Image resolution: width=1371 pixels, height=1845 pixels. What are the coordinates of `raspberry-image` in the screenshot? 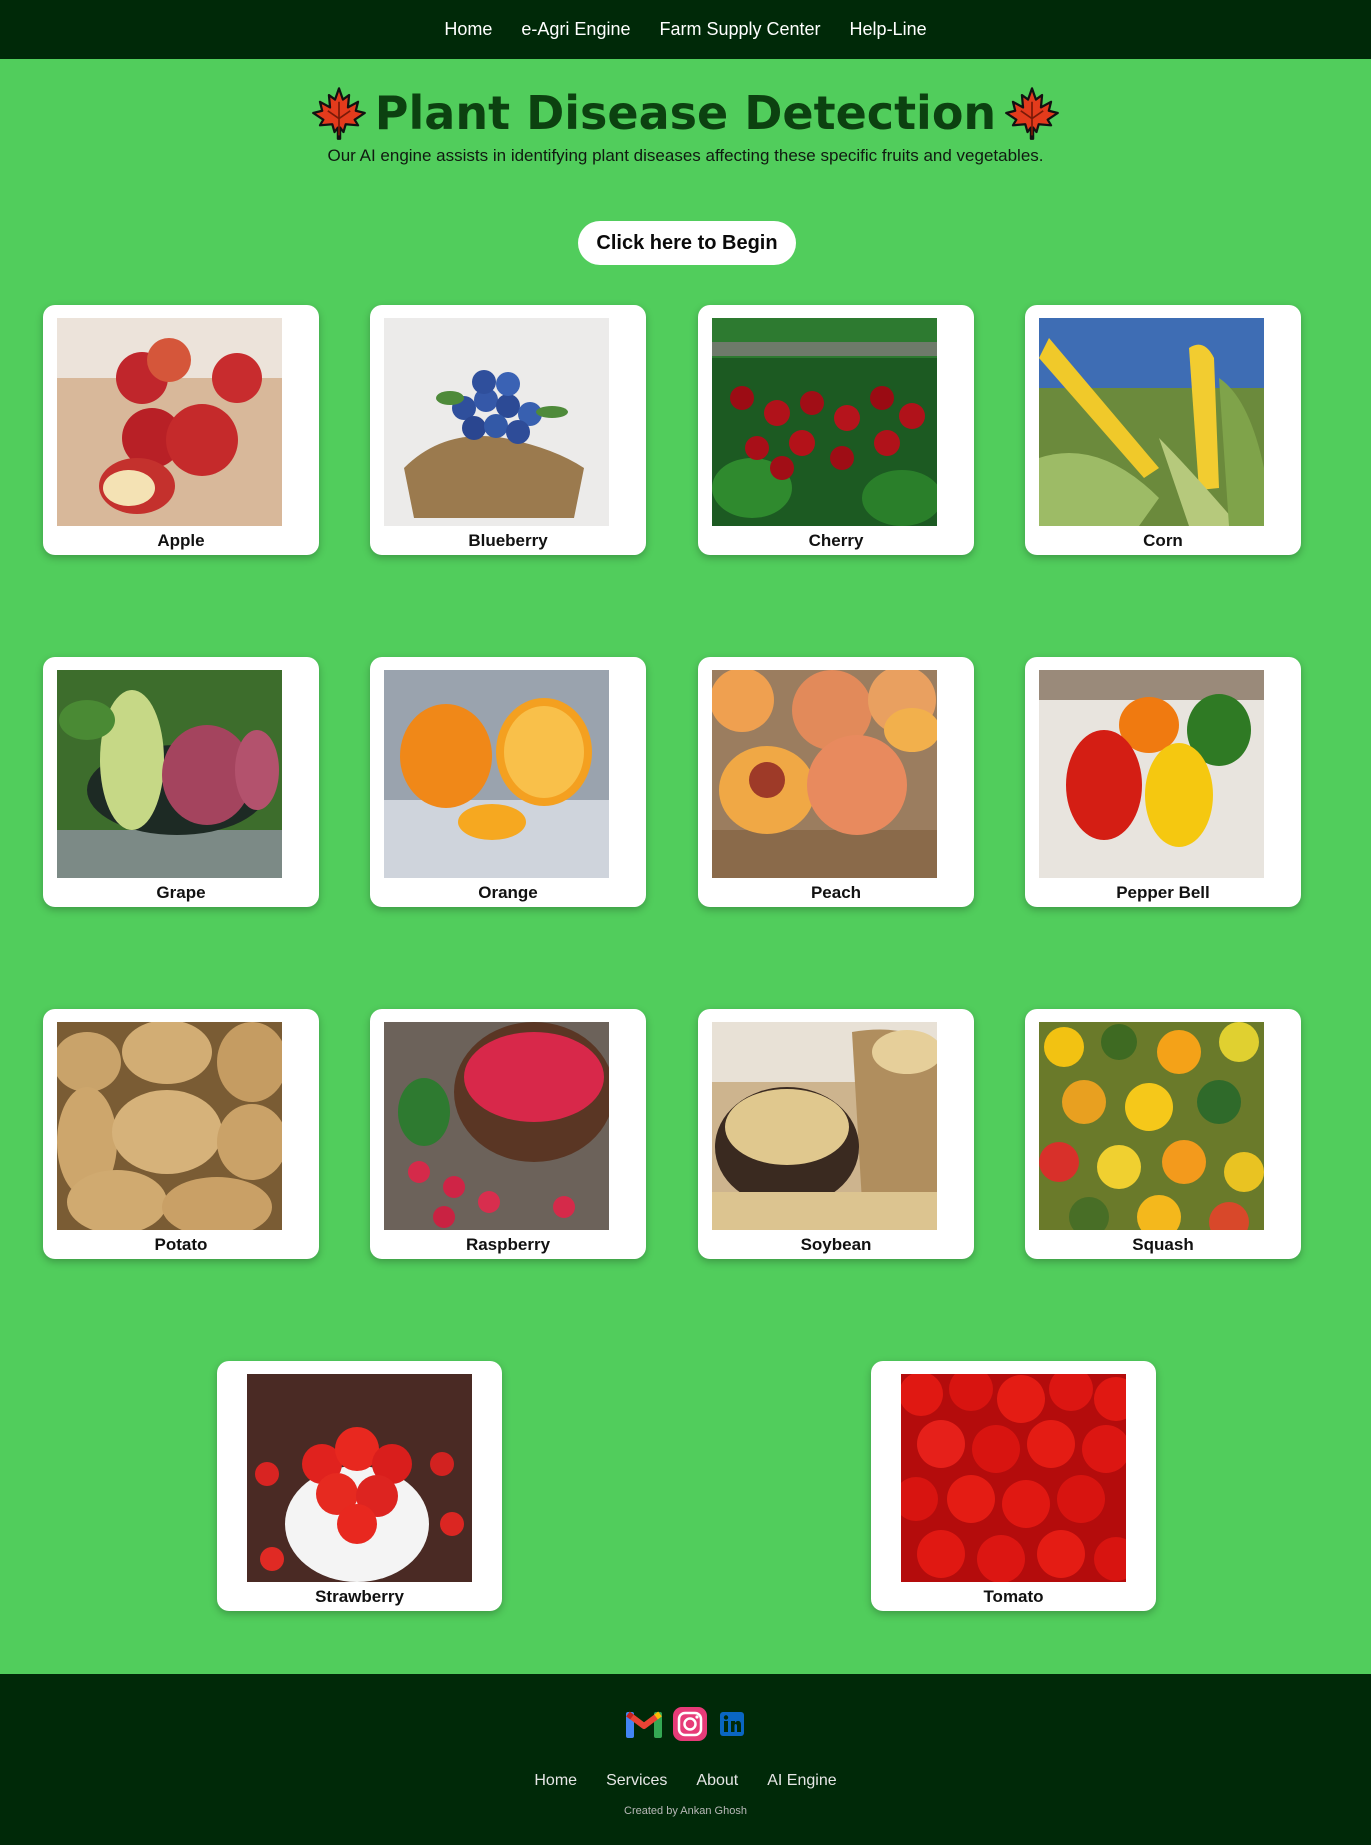 It's located at (496, 1126).